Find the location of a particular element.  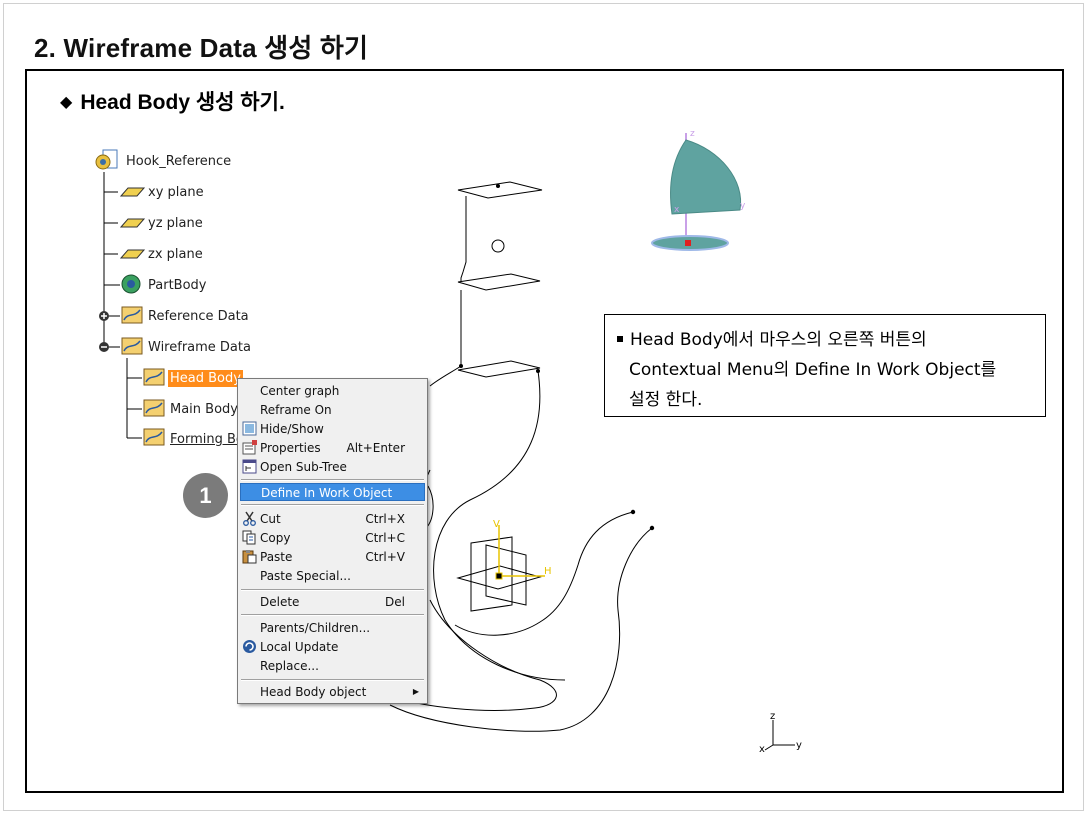

middle-plane is located at coordinates (499, 282).